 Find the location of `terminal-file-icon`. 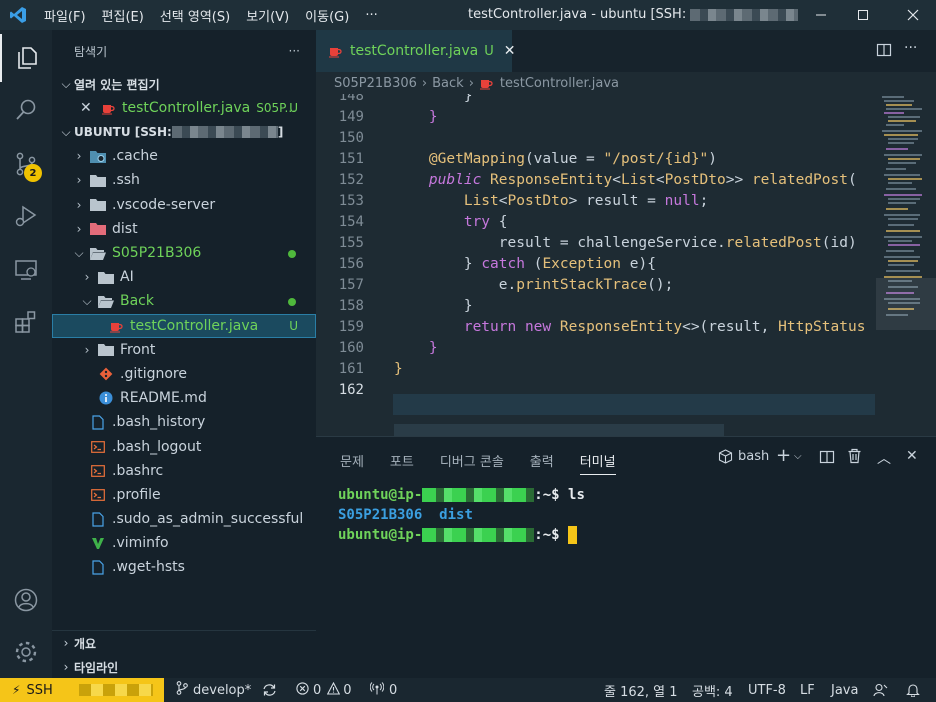

terminal-file-icon is located at coordinates (98, 495).